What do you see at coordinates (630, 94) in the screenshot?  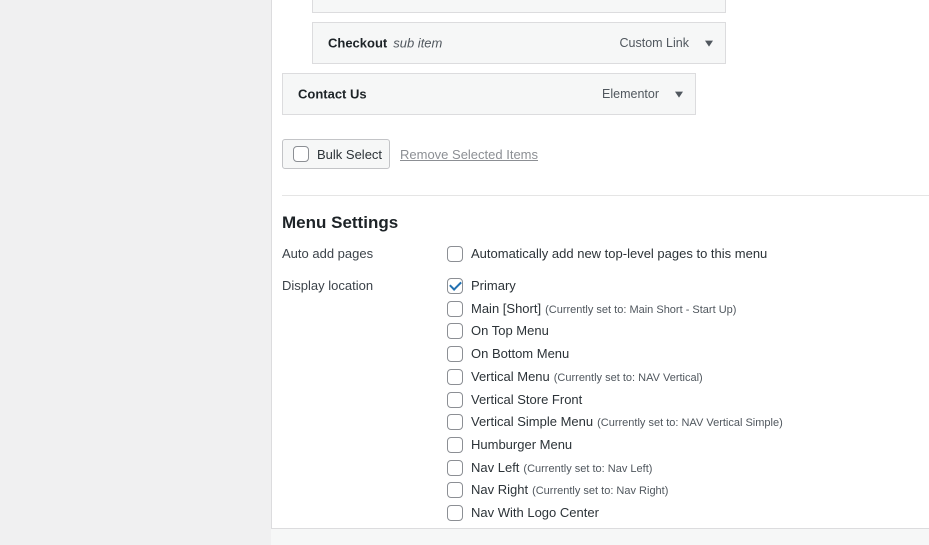 I see `menu-item-type: Elementor` at bounding box center [630, 94].